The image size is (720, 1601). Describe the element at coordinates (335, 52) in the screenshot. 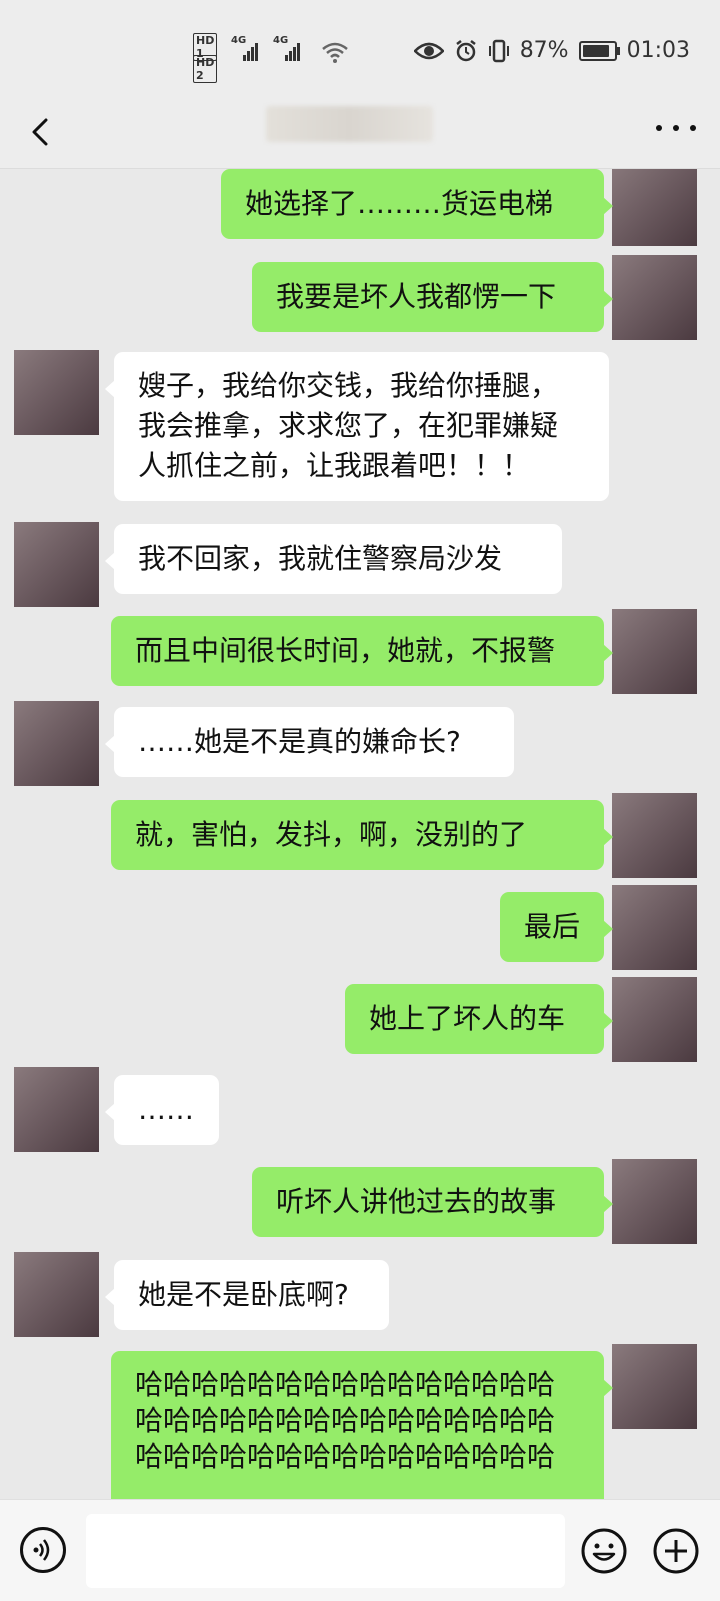

I see `wifi-icon` at that location.